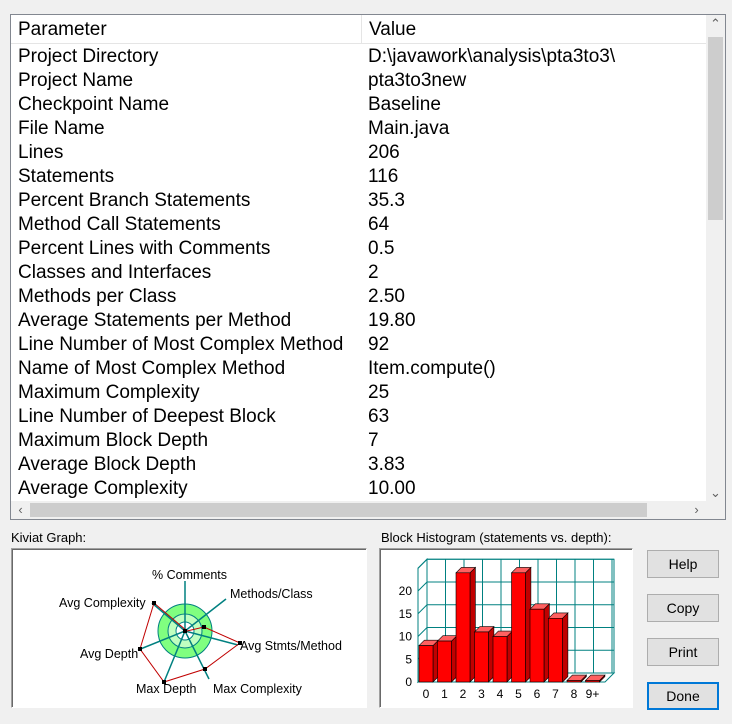  What do you see at coordinates (683, 564) in the screenshot?
I see `help-button: Help` at bounding box center [683, 564].